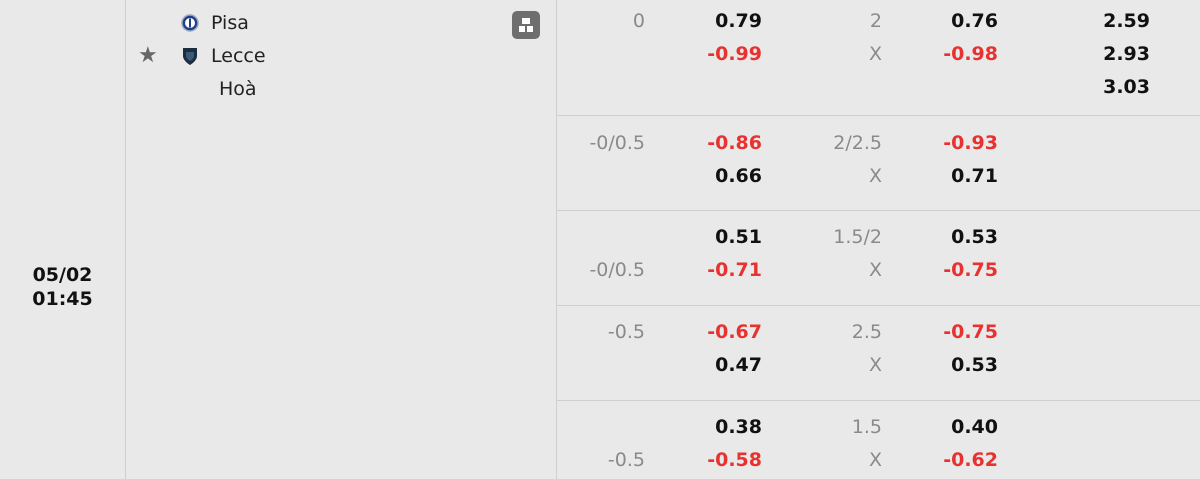  What do you see at coordinates (958, 21) in the screenshot?
I see `total-odds-over: 0.76` at bounding box center [958, 21].